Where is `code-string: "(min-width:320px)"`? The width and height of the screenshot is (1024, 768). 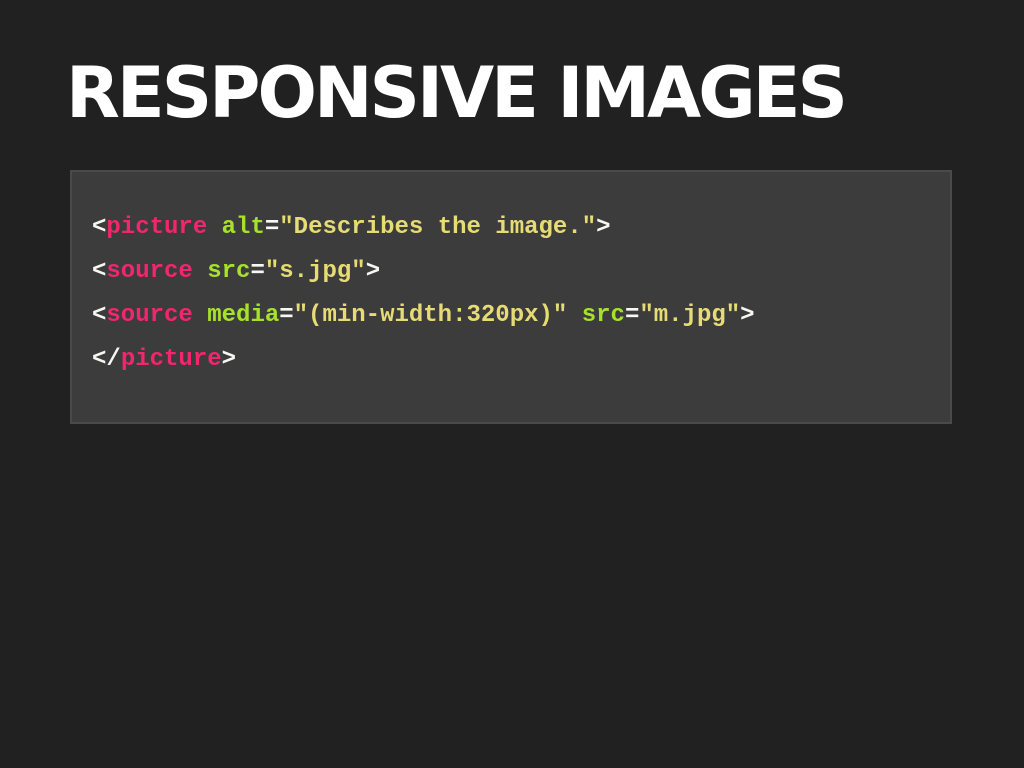 code-string: "(min-width:320px)" is located at coordinates (430, 315).